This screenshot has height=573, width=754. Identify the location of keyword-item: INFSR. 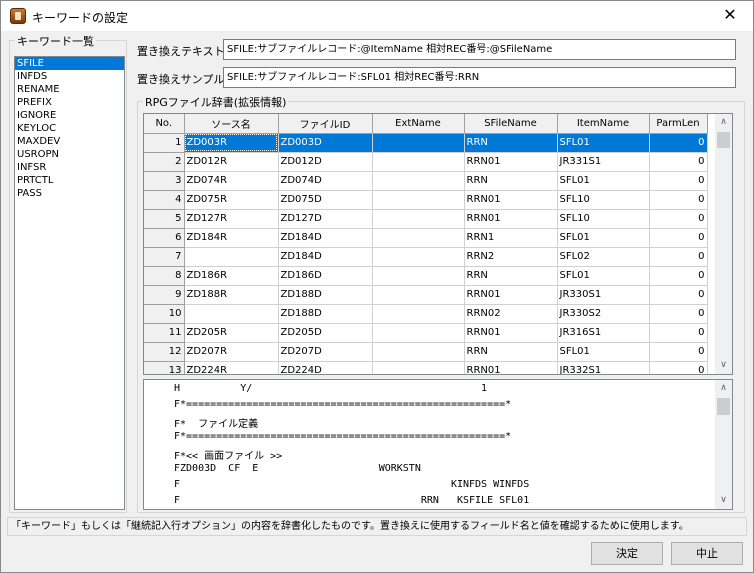
(69, 167).